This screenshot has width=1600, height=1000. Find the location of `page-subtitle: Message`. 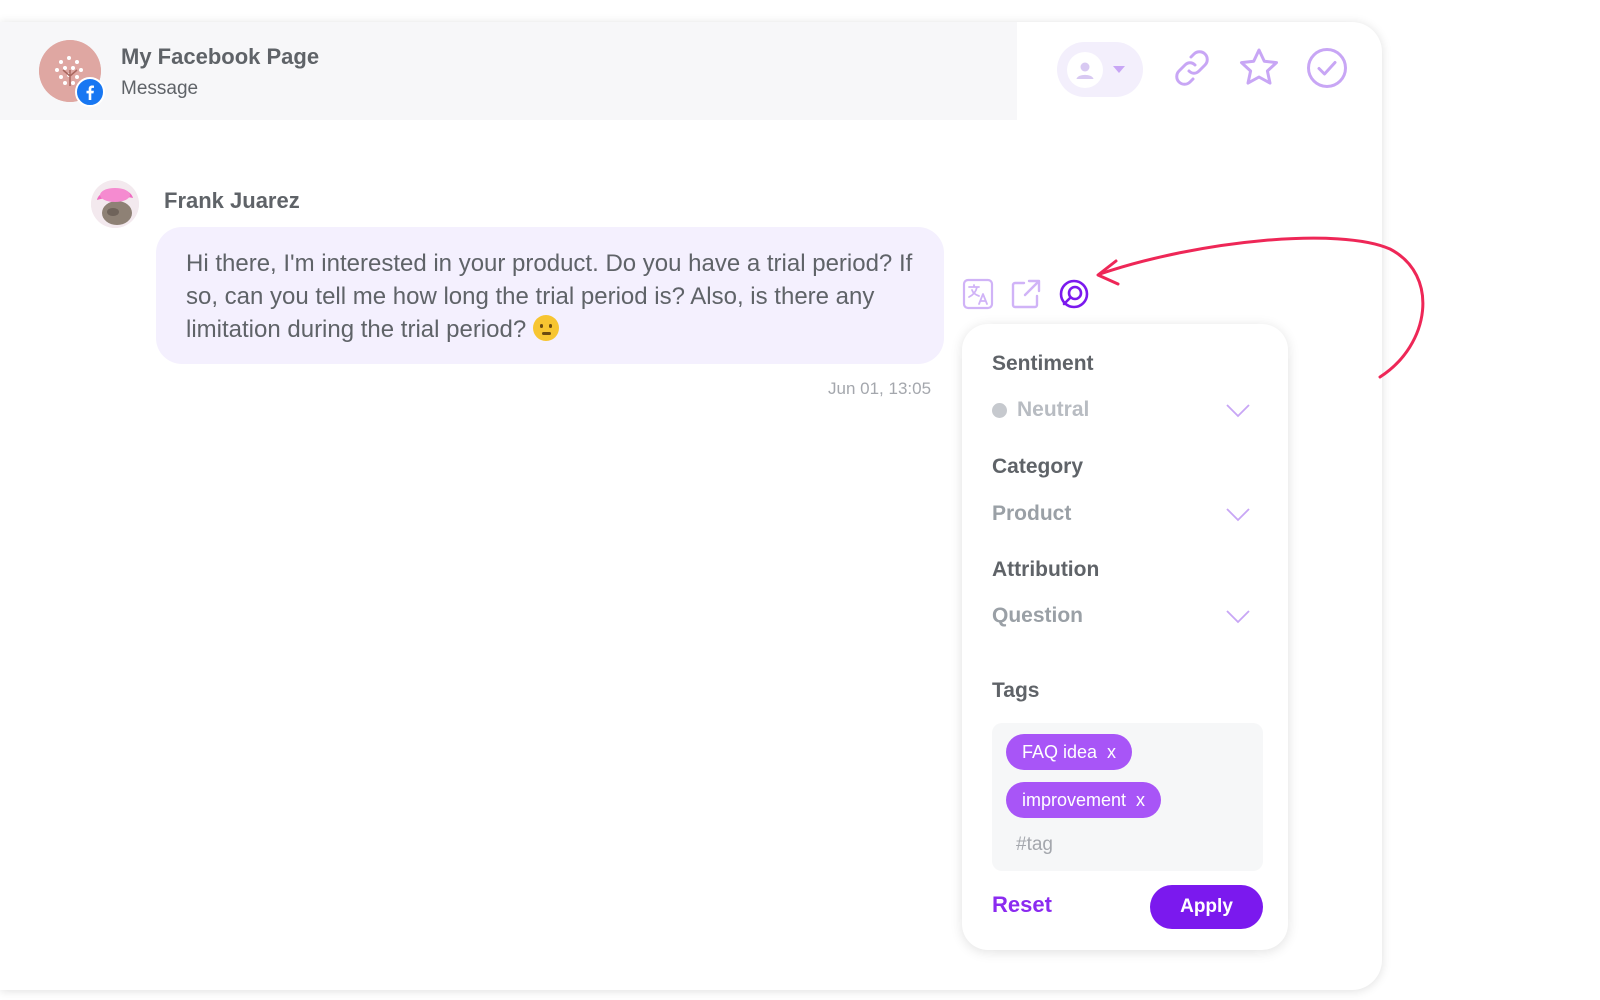

page-subtitle: Message is located at coordinates (160, 88).